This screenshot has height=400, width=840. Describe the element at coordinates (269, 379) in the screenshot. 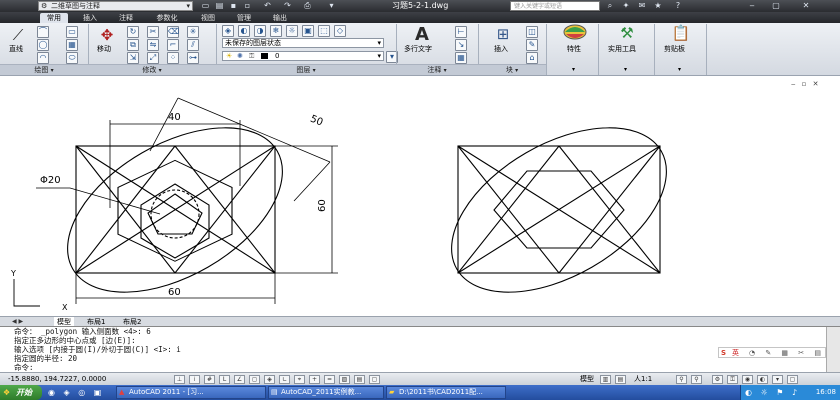

I see `3d-osnap-icon: ◈` at that location.